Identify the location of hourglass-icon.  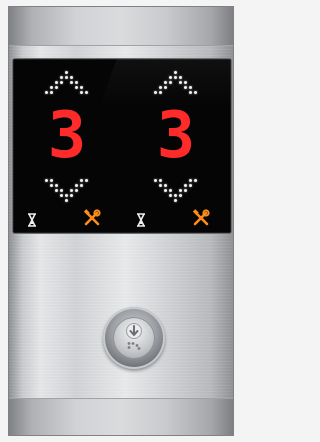
(32, 220).